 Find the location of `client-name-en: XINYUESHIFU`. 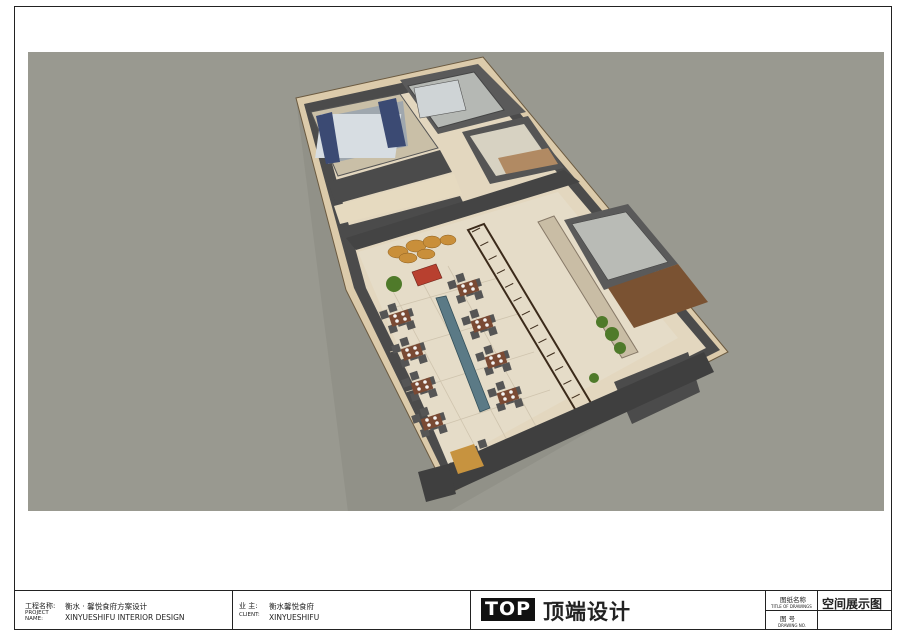

client-name-en: XINYUESHIFU is located at coordinates (294, 617).